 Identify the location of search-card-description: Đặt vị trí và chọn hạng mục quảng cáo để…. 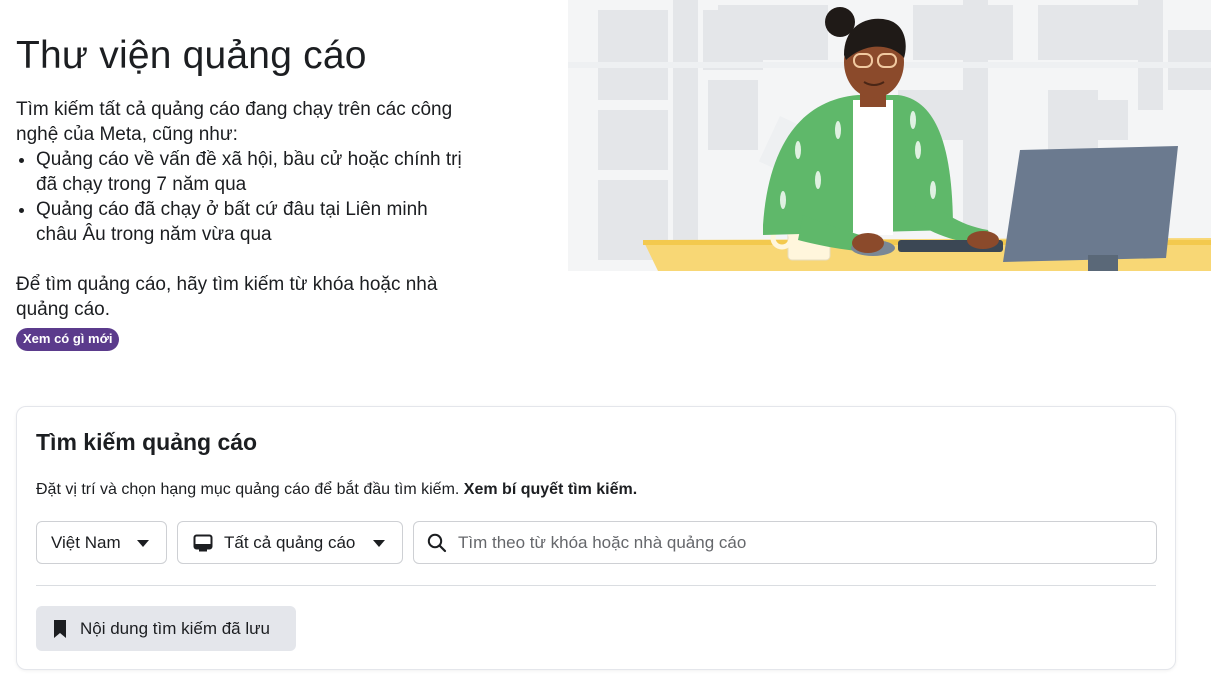
(336, 490).